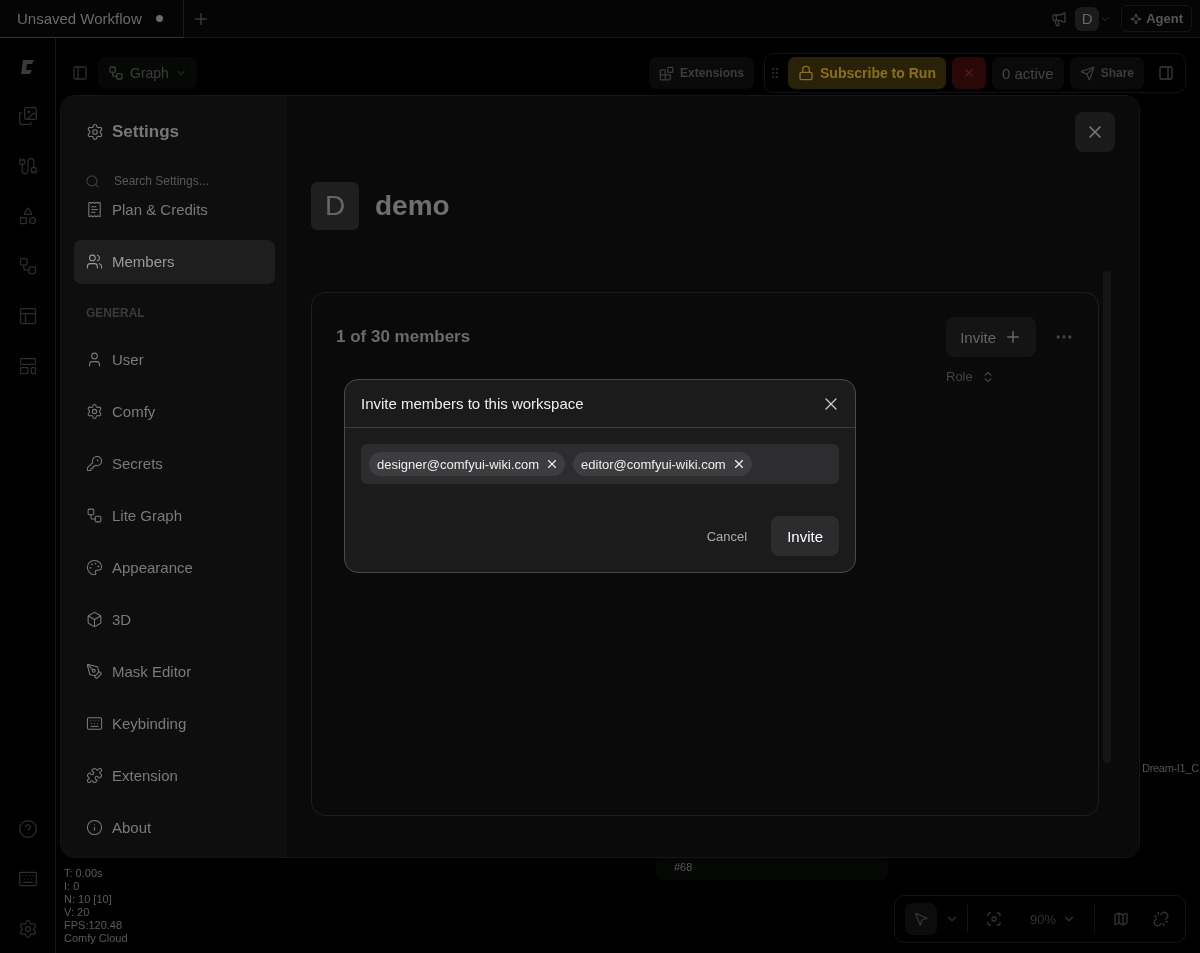  Describe the element at coordinates (27, 216) in the screenshot. I see `shapes-icon` at that location.